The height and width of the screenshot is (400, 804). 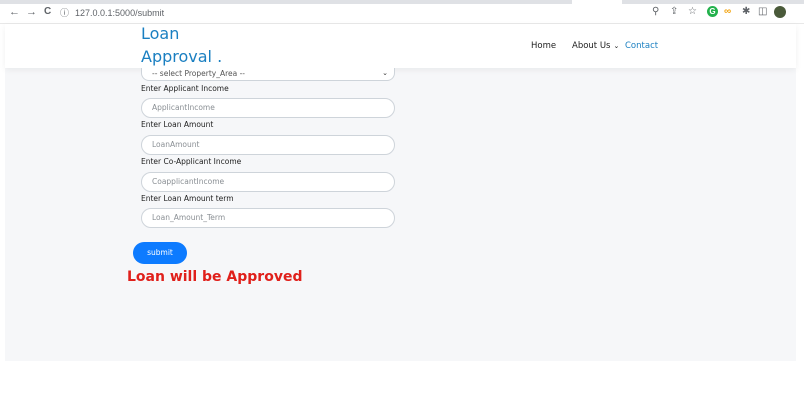 What do you see at coordinates (402, 2) in the screenshot?
I see `tab-strip` at bounding box center [402, 2].